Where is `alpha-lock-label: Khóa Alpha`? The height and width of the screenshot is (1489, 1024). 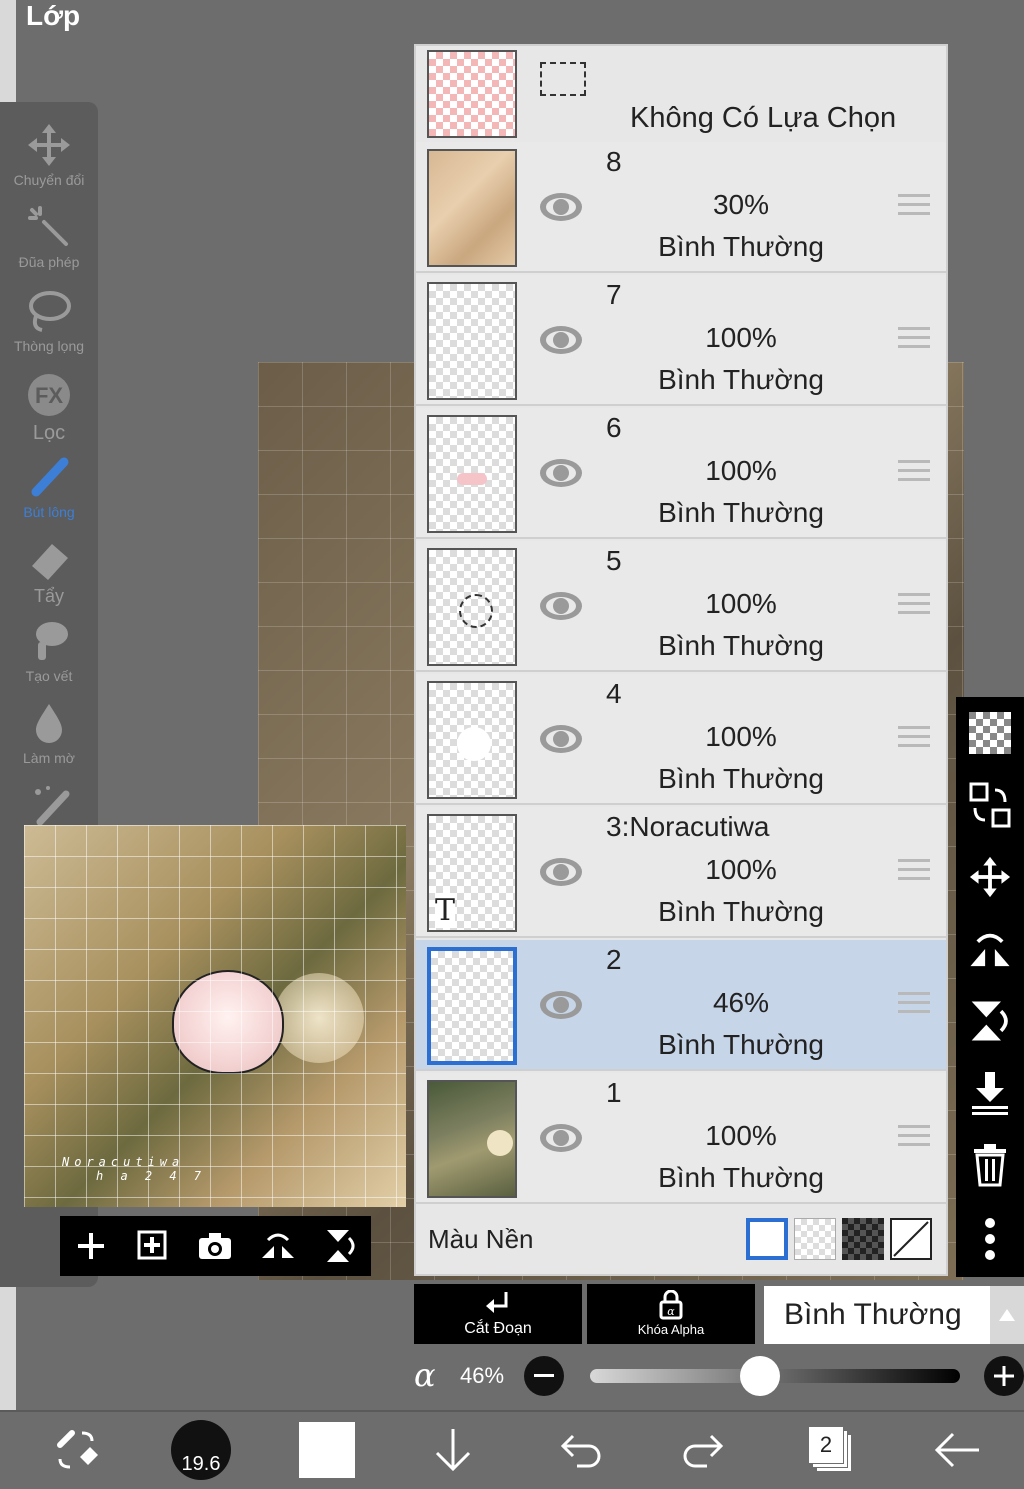
alpha-lock-label: Khóa Alpha is located at coordinates (671, 1329).